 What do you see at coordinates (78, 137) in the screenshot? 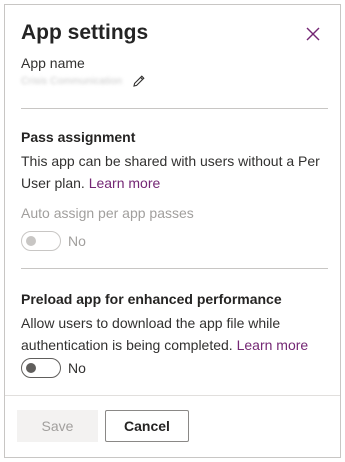
I see `pass-assignment-title: Pass assignment` at bounding box center [78, 137].